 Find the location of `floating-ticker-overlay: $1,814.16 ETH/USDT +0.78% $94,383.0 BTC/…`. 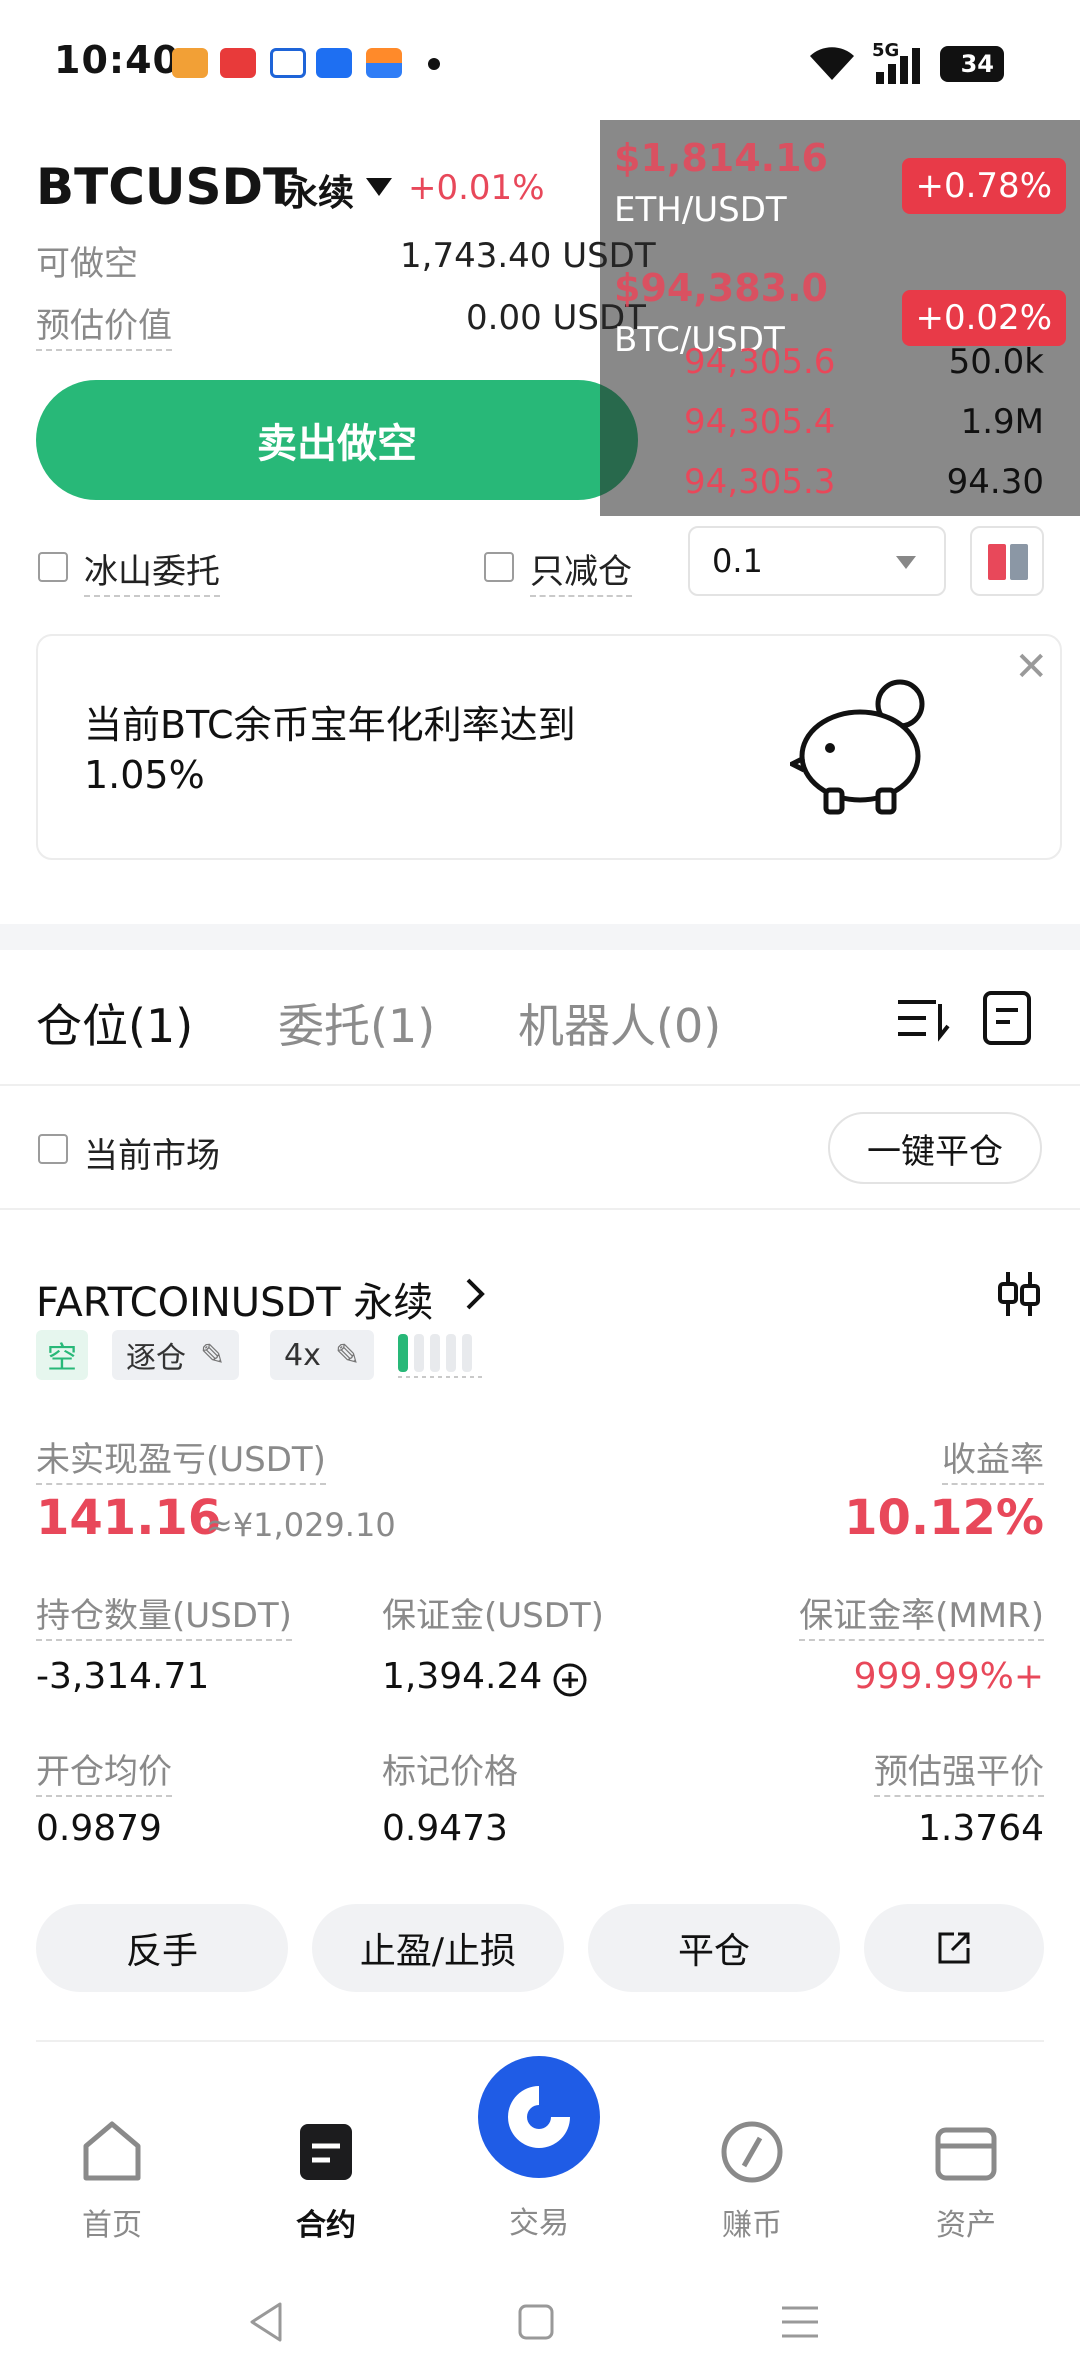

floating-ticker-overlay: $1,814.16 ETH/USDT +0.78% $94,383.0 BTC/… is located at coordinates (840, 318).